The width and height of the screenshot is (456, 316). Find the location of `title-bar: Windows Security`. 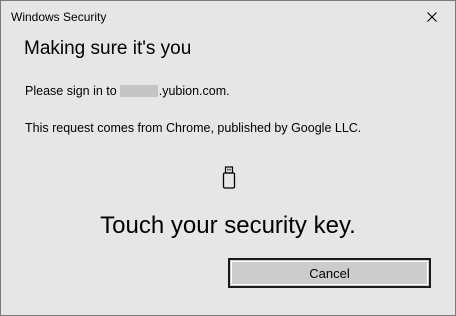

title-bar: Windows Security is located at coordinates (228, 17).